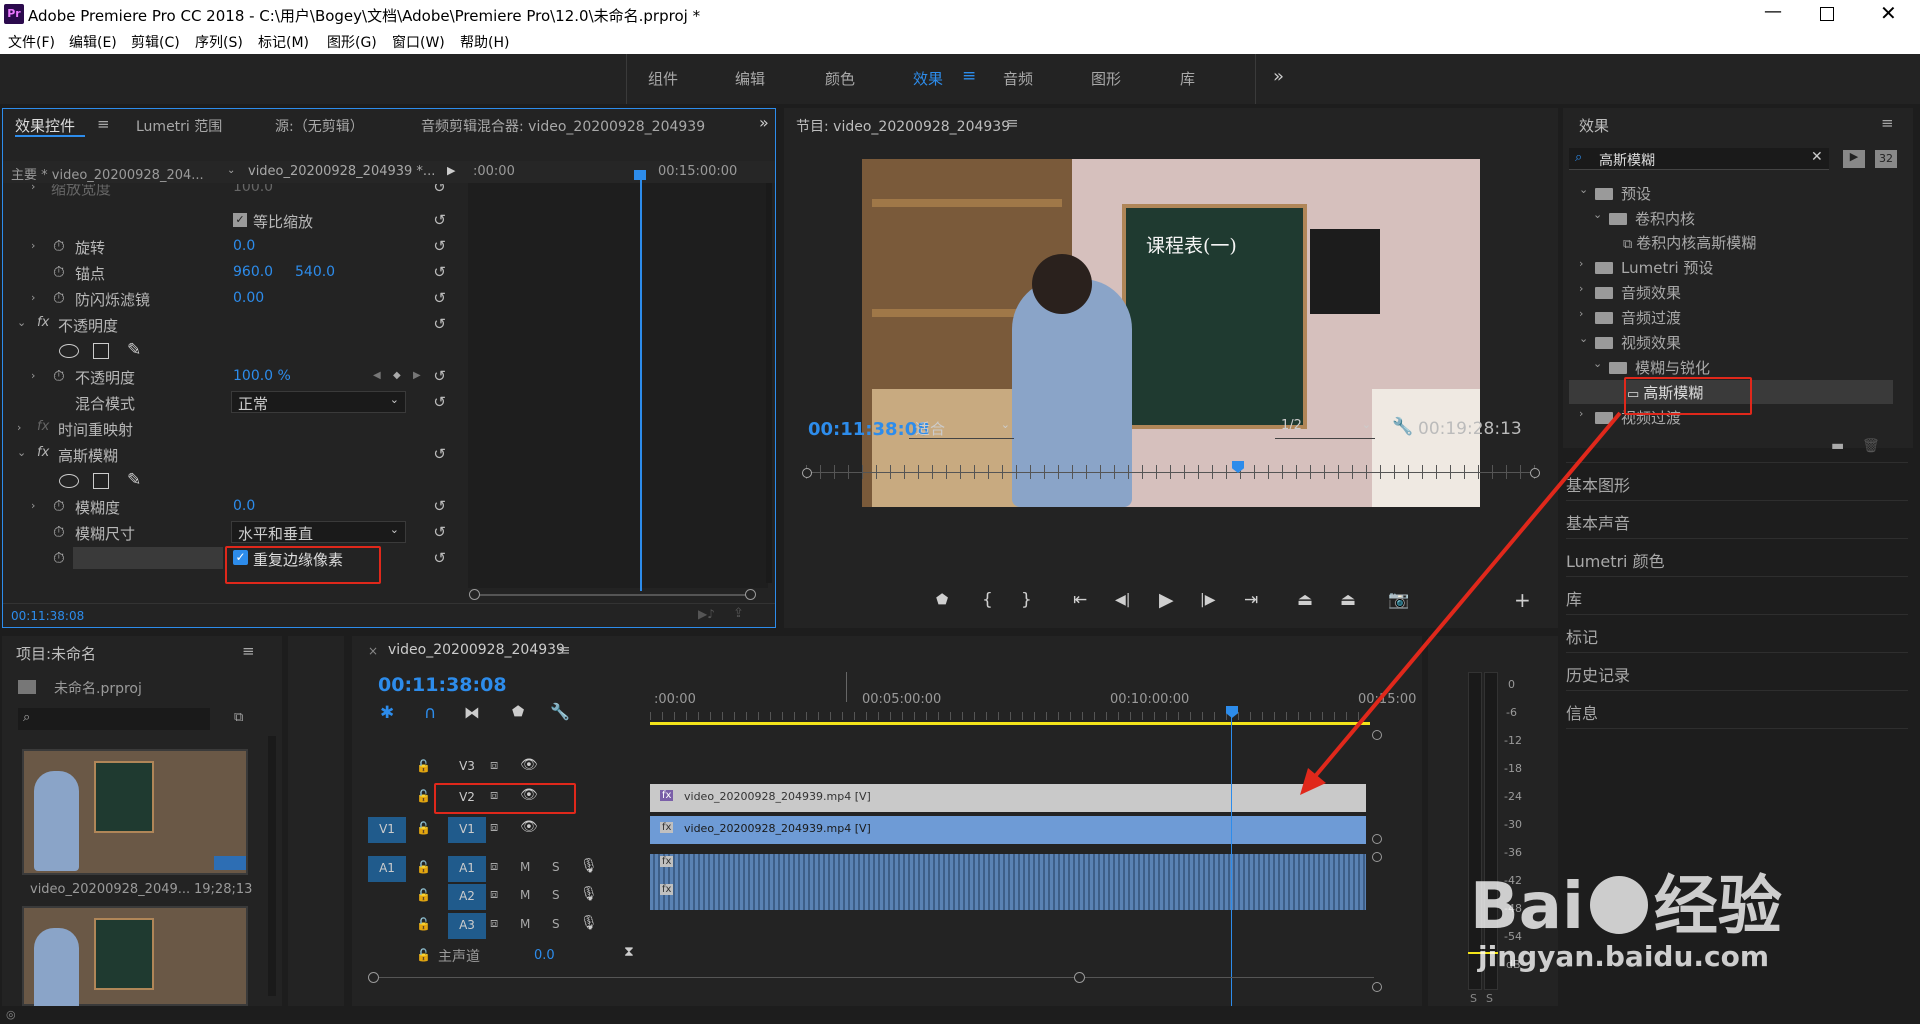 Image resolution: width=1920 pixels, height=1024 pixels. What do you see at coordinates (1008, 830) in the screenshot?
I see `clip-v1: fx video_20200928_204939.mp4 [V]` at bounding box center [1008, 830].